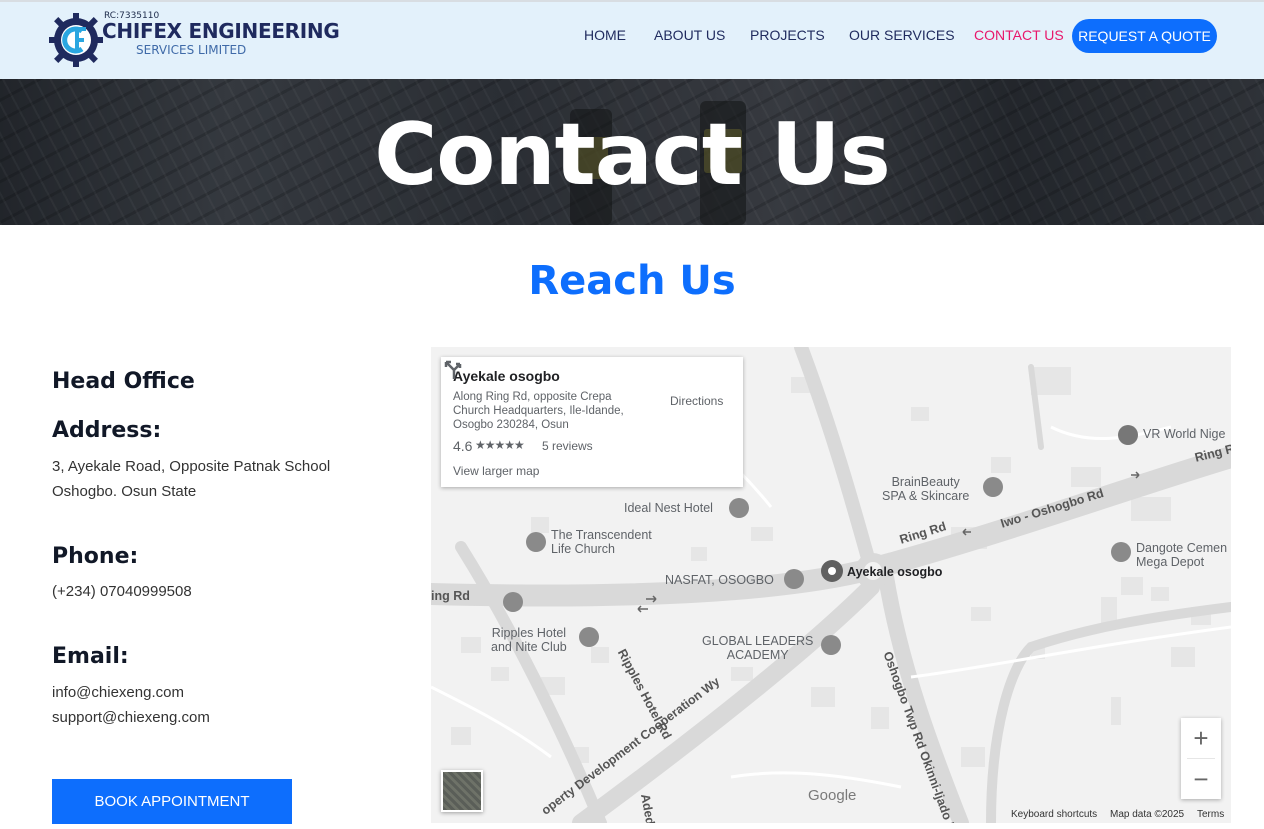 This screenshot has height=829, width=1264. What do you see at coordinates (506, 376) in the screenshot?
I see `place-title: Ayekale osogbo` at bounding box center [506, 376].